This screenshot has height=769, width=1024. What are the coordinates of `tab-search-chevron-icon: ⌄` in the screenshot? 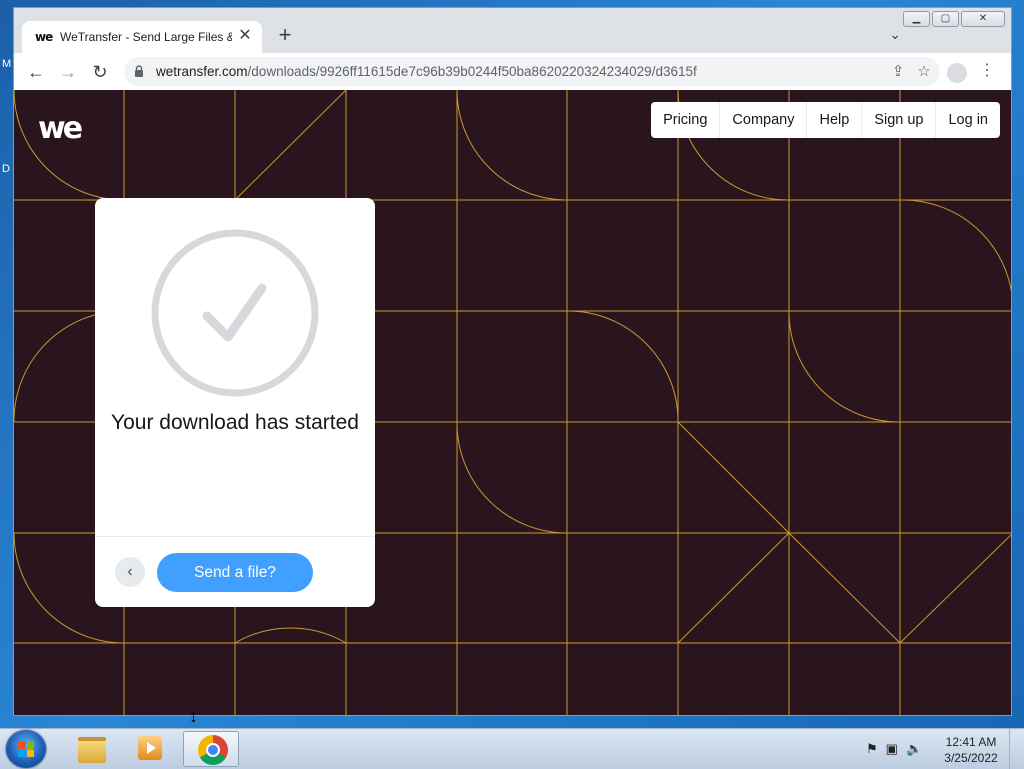 It's located at (895, 34).